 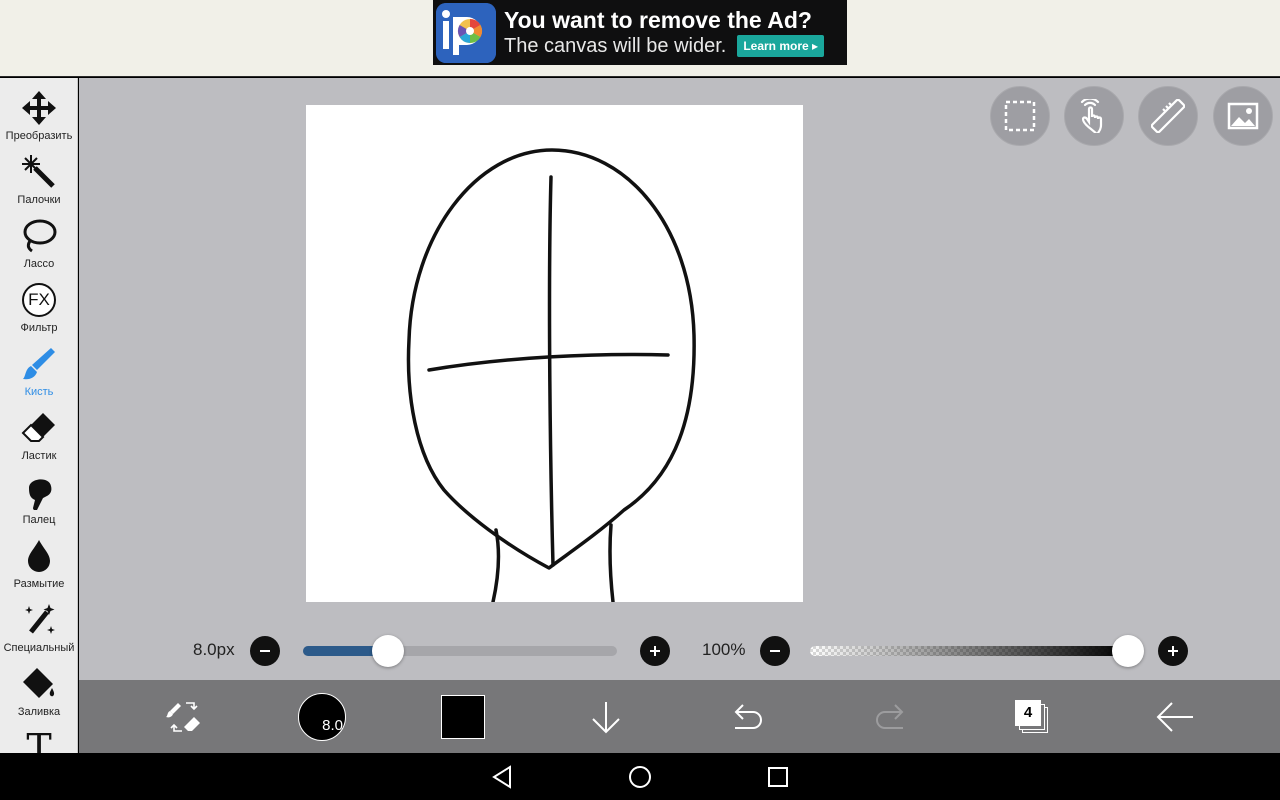 What do you see at coordinates (679, 716) in the screenshot?
I see `bottom-toolbar: 8.0 4` at bounding box center [679, 716].